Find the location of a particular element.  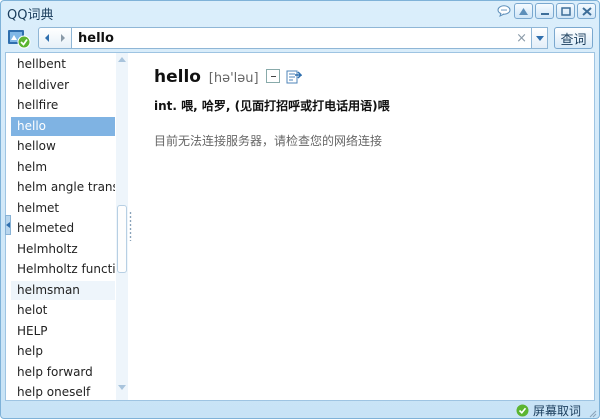

word-list-item: helldiver is located at coordinates (63, 85).